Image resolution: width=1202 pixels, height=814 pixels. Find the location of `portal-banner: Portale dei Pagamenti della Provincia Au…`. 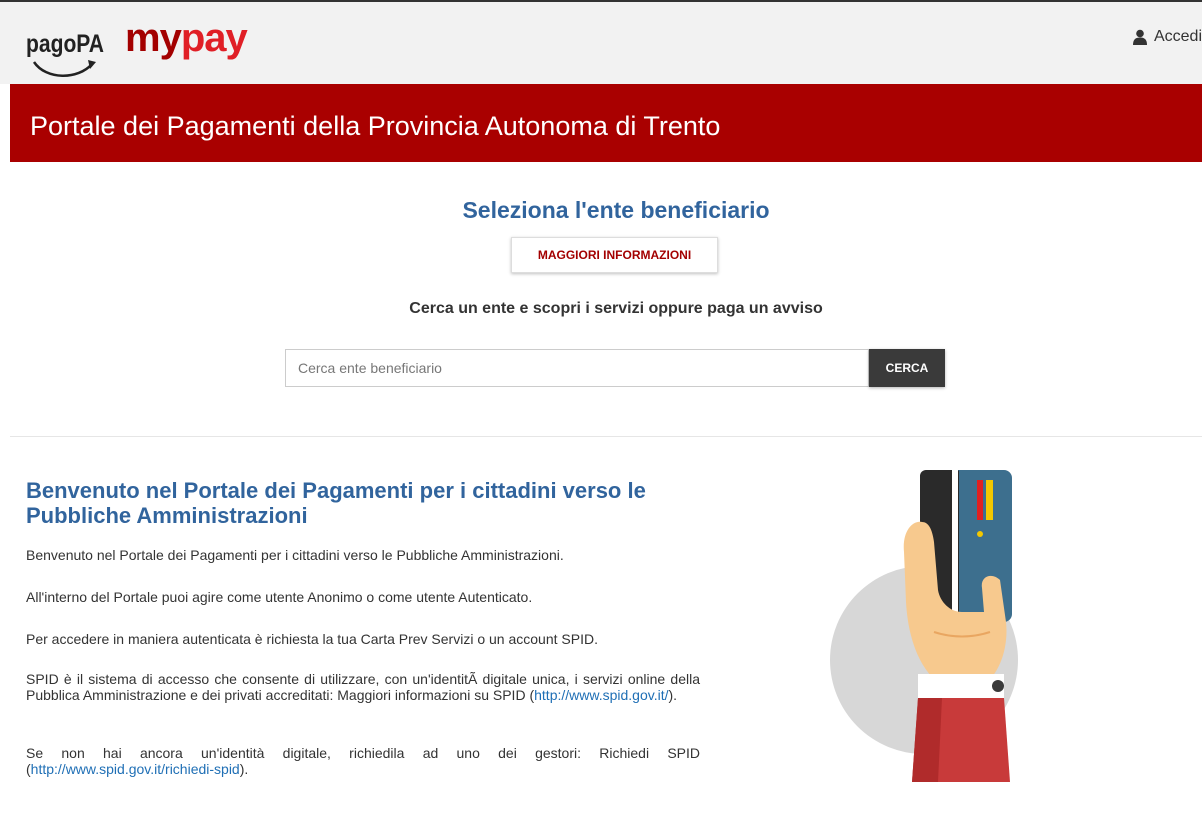

portal-banner: Portale dei Pagamenti della Provincia Au… is located at coordinates (606, 123).